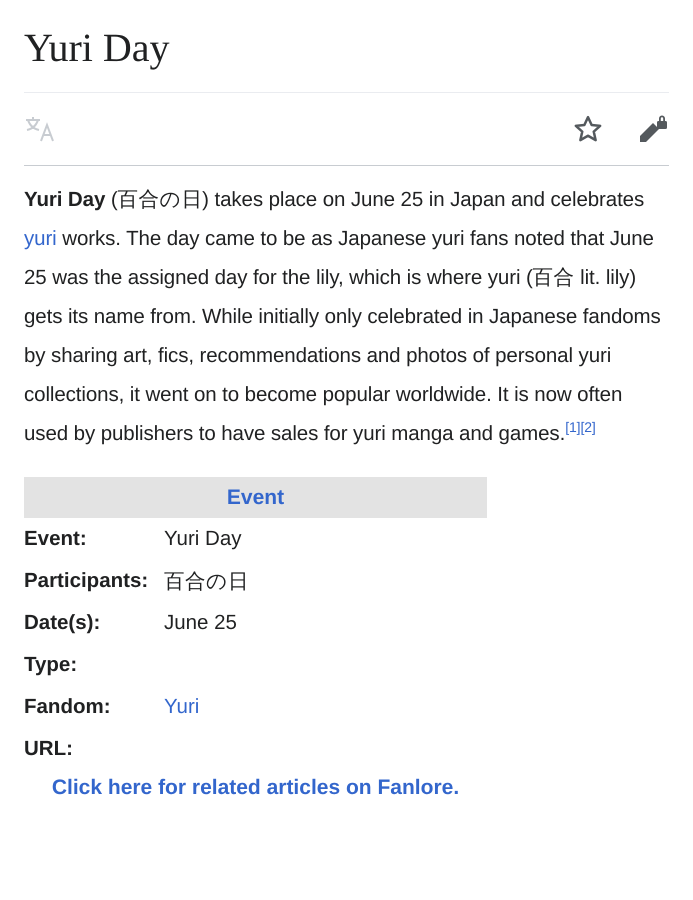  Describe the element at coordinates (572, 427) in the screenshot. I see `reference-link: [1]` at that location.